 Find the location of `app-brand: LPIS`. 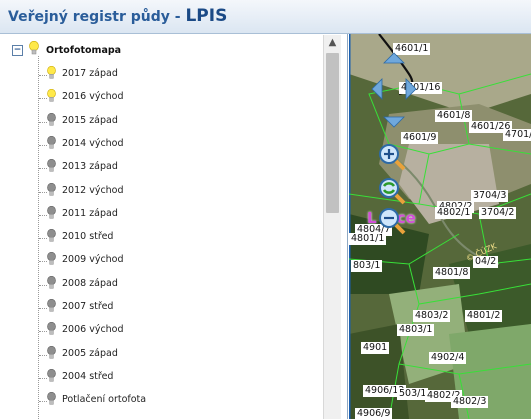

app-brand: LPIS is located at coordinates (206, 16).